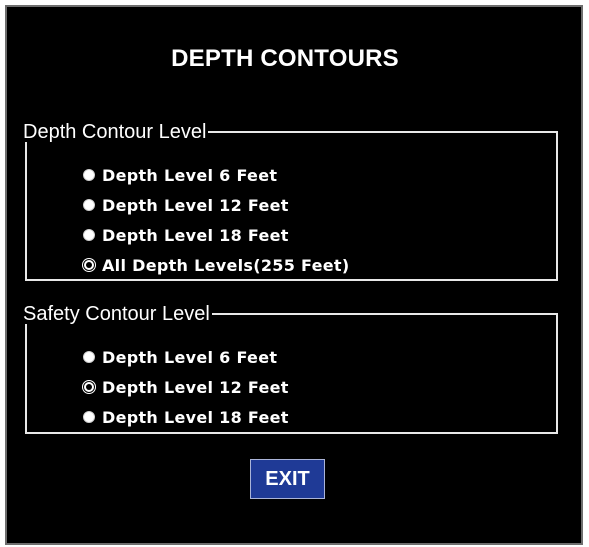 The image size is (589, 547). I want to click on depth-option-all-levels: All Depth Levels(255 Feet), so click(216, 265).